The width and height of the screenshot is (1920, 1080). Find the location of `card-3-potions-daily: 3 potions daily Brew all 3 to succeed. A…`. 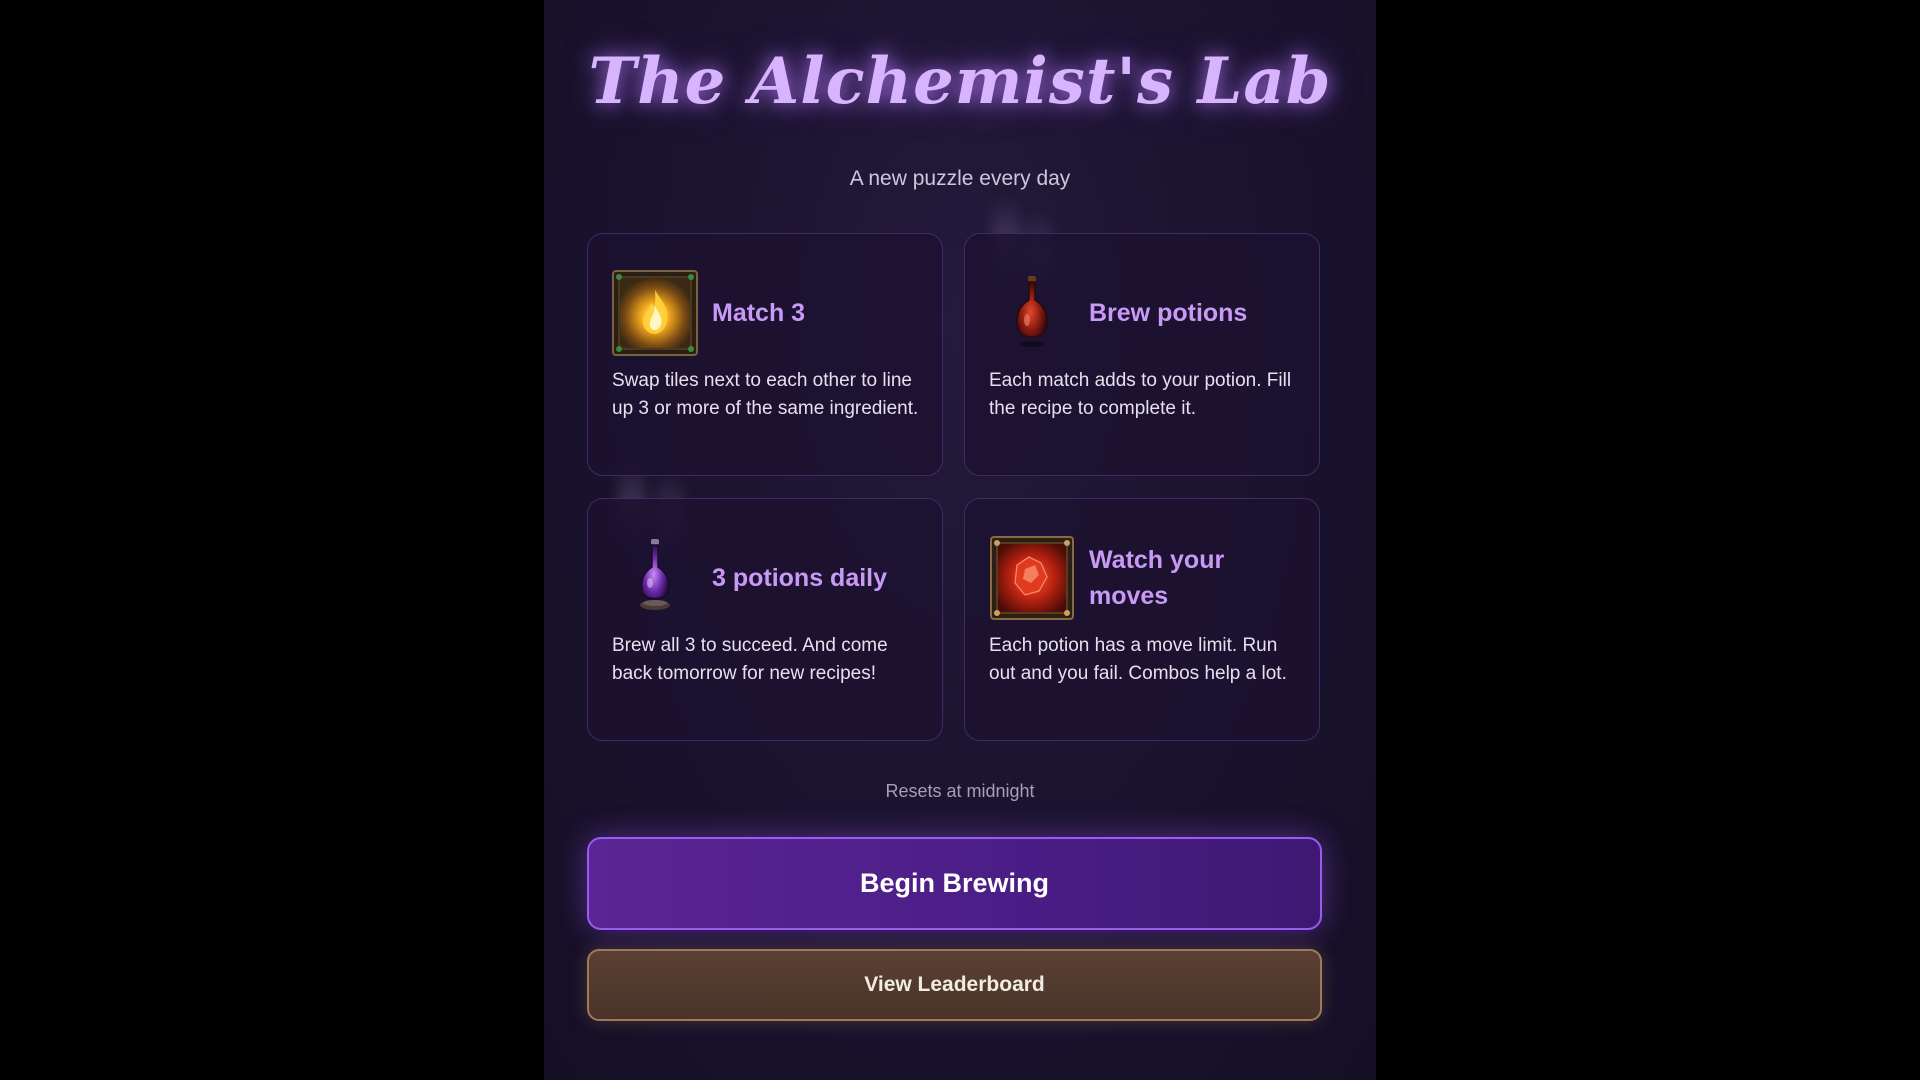

card-3-potions-daily: 3 potions daily Brew all 3 to succeed. A… is located at coordinates (765, 619).